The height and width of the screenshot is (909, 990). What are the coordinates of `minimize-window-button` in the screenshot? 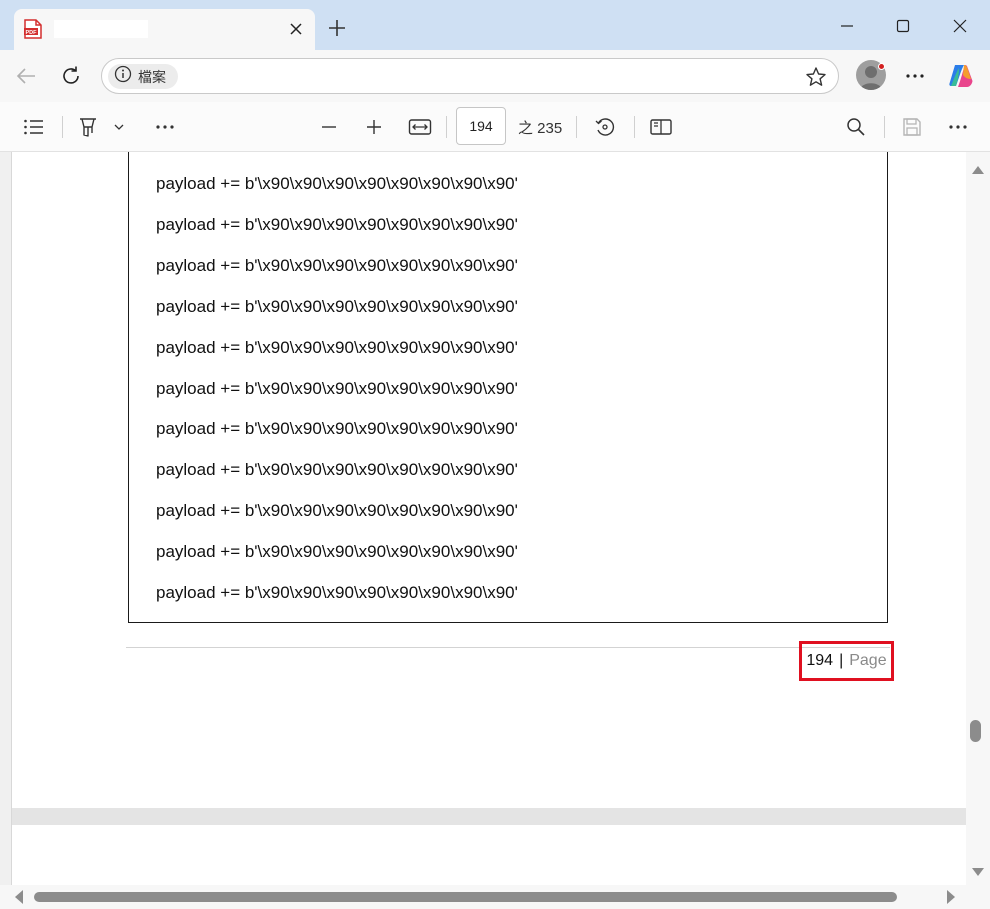 It's located at (847, 26).